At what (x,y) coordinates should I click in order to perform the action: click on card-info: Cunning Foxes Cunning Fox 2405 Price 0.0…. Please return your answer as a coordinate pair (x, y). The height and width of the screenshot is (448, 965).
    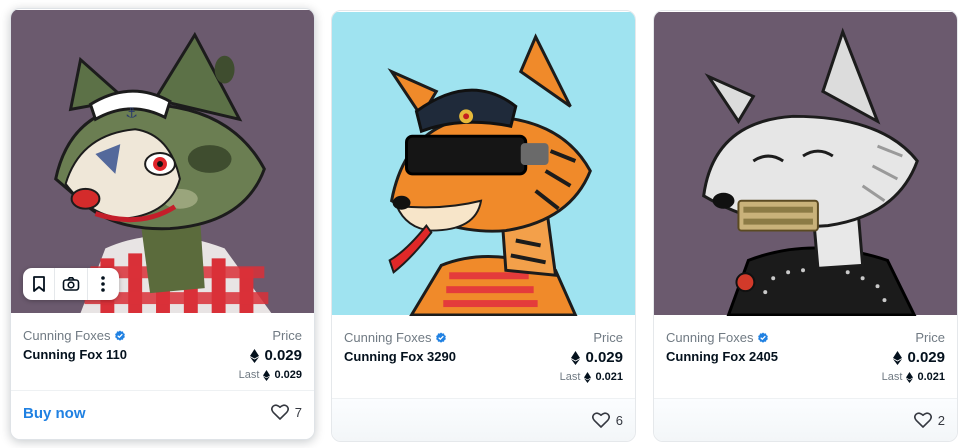
    Looking at the image, I should click on (805, 359).